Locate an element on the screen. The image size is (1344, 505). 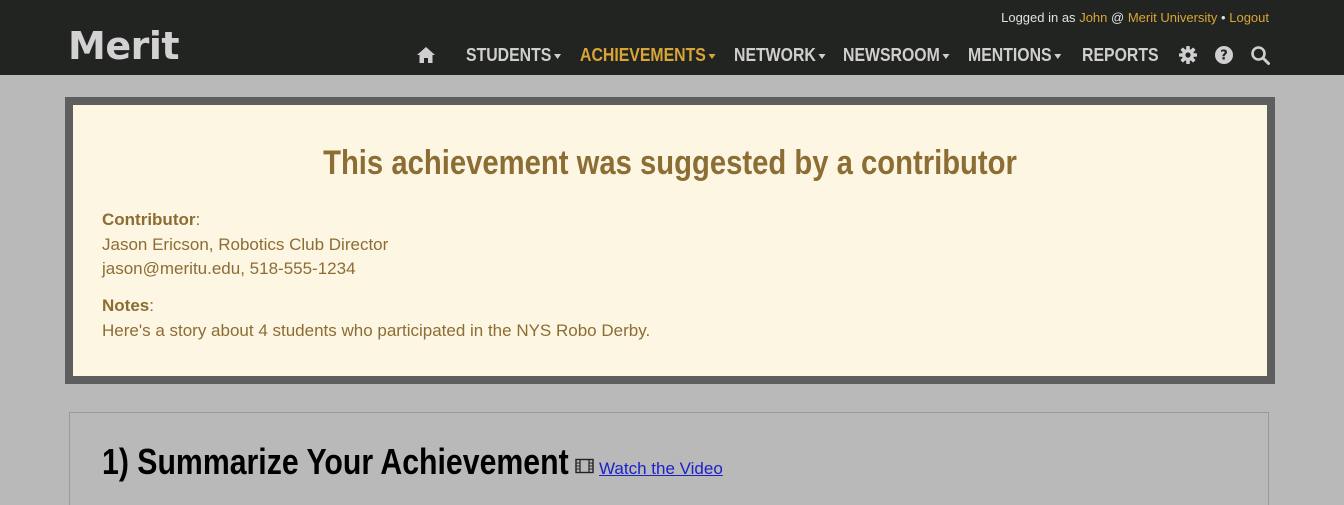
home-icon is located at coordinates (426, 55).